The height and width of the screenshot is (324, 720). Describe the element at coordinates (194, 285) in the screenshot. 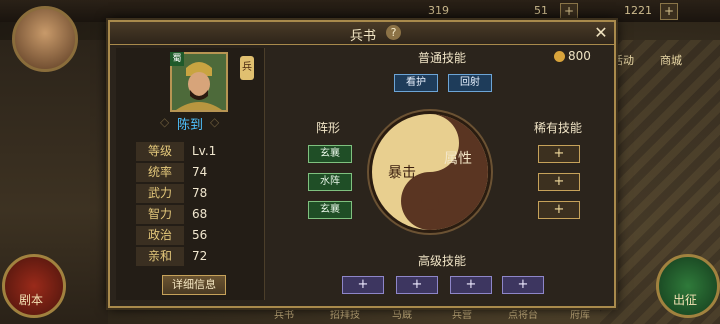

I see `details-button: 详细信息` at that location.